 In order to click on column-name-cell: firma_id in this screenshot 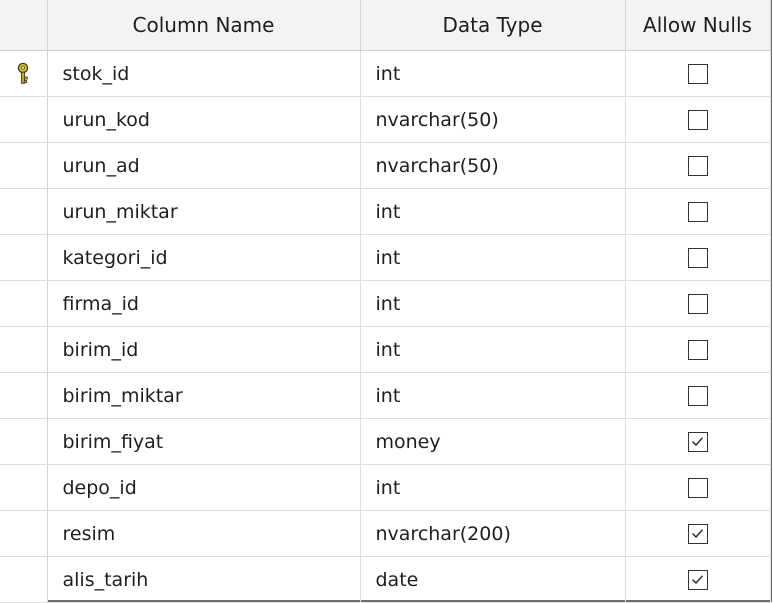, I will do `click(204, 303)`.